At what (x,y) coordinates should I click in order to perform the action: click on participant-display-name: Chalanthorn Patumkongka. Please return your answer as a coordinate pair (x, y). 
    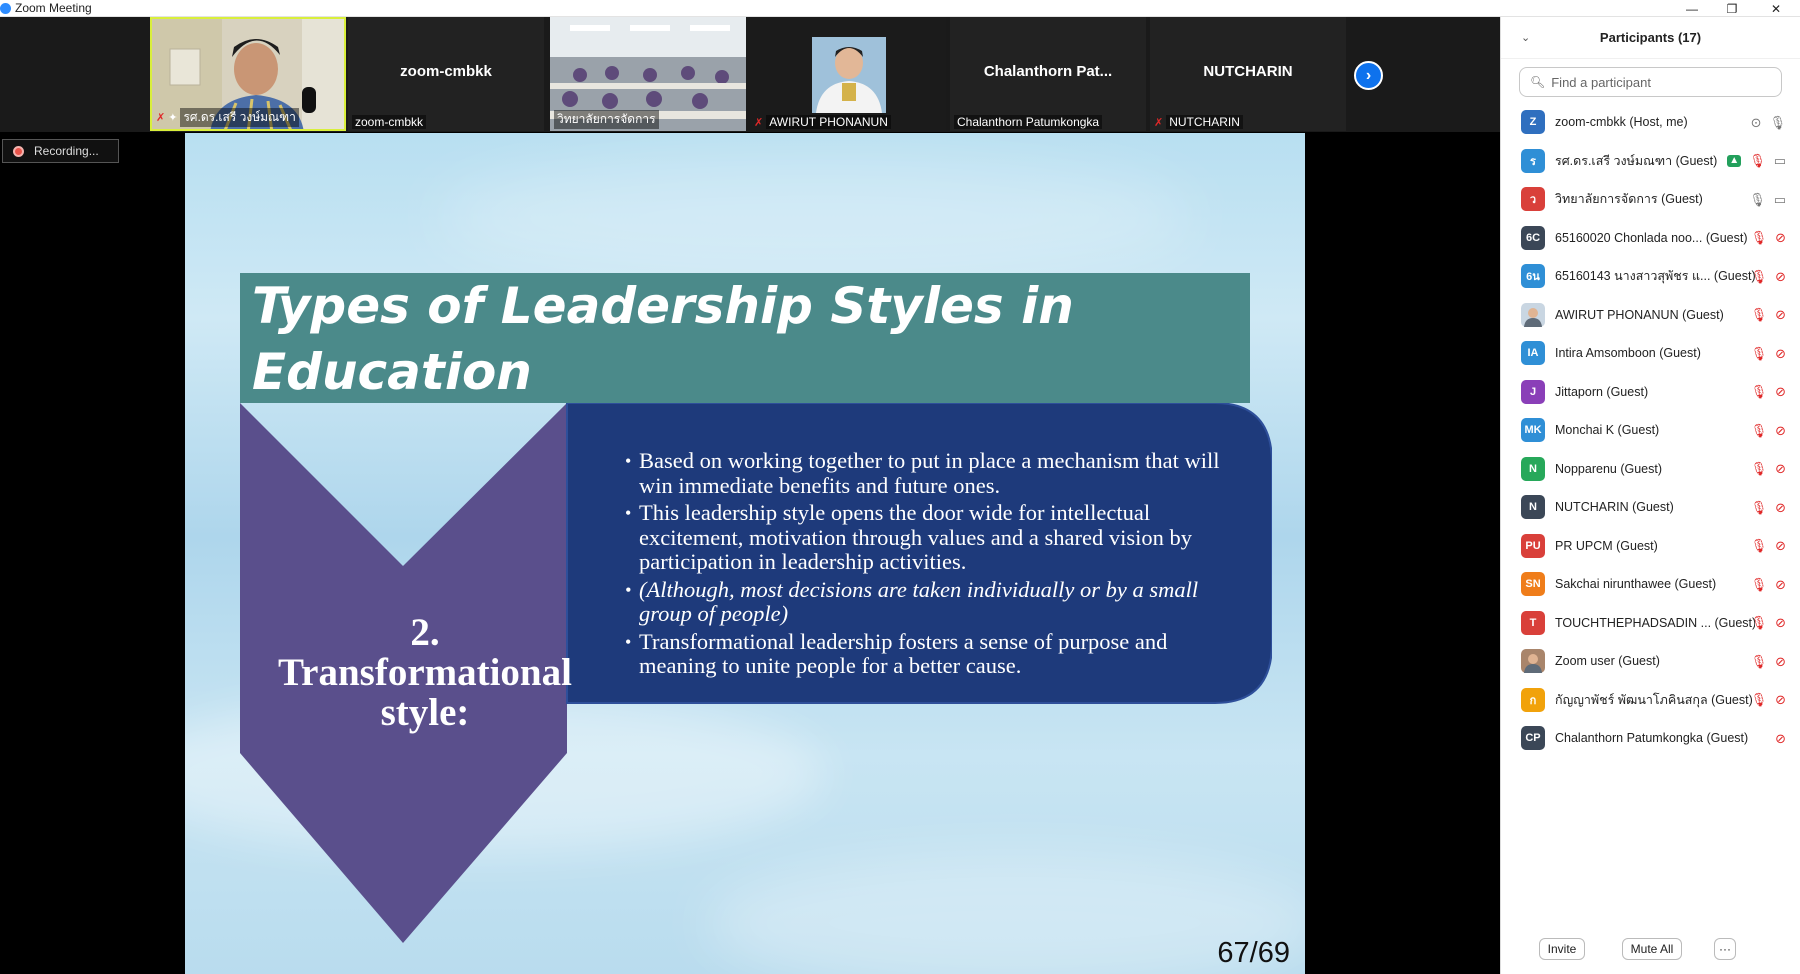
    Looking at the image, I should click on (1629, 738).